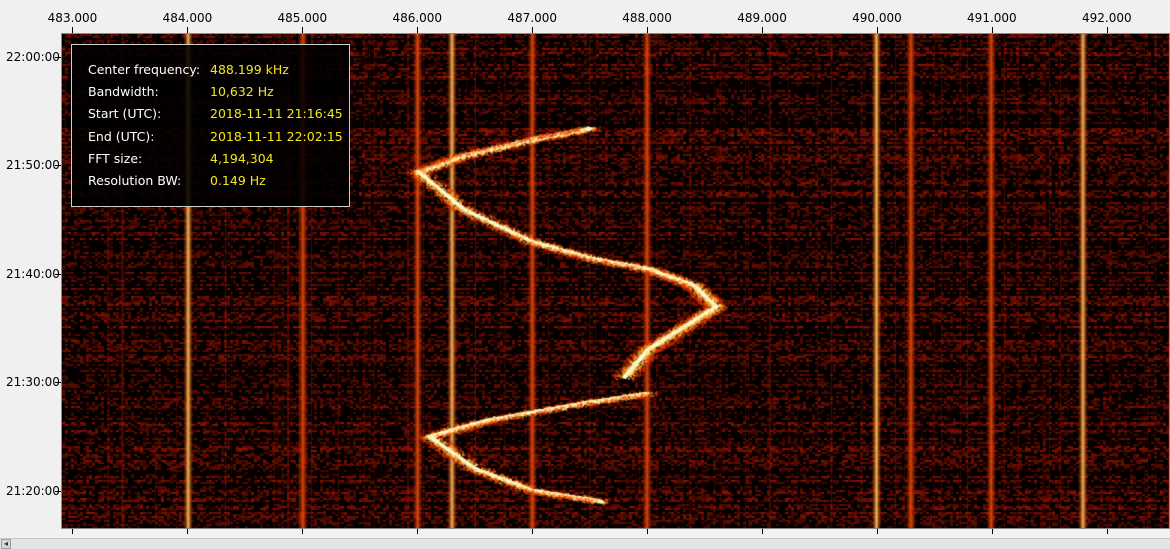  What do you see at coordinates (585, 543) in the screenshot?
I see `horizontal-scrollbar: ◂` at bounding box center [585, 543].